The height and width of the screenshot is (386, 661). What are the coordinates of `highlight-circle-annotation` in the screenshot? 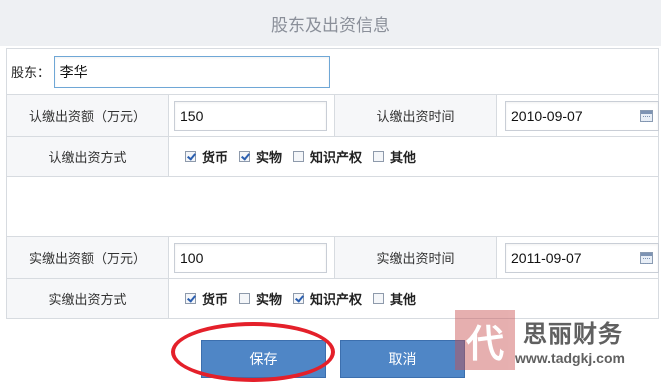 It's located at (253, 352).